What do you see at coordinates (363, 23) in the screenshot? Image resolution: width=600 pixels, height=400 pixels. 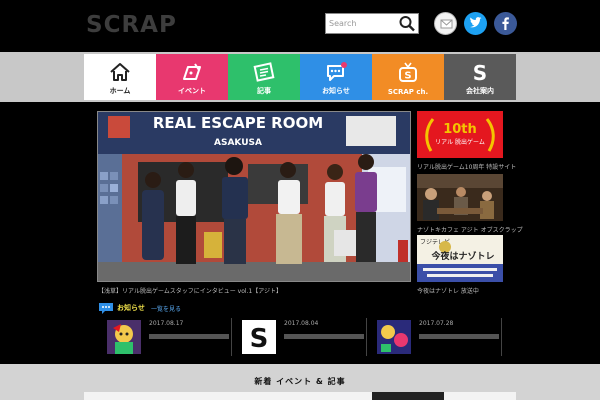 I see `search-input` at bounding box center [363, 23].